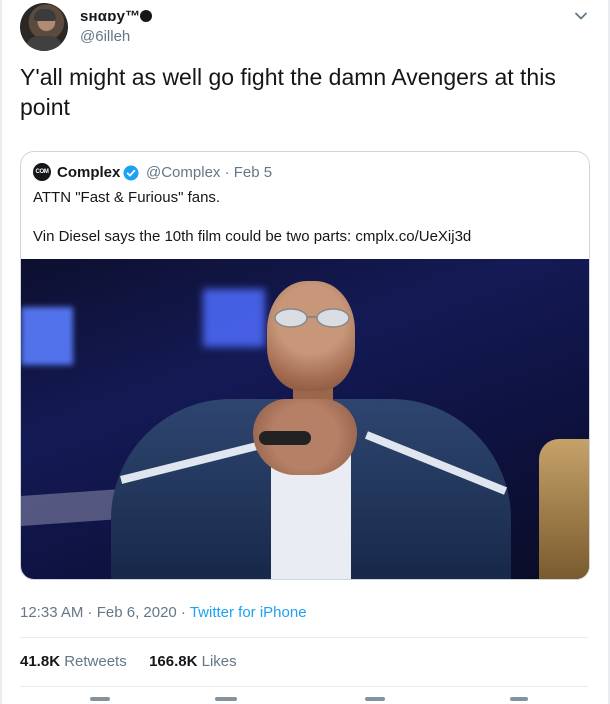 The width and height of the screenshot is (610, 704). I want to click on share-icon, so click(519, 699).